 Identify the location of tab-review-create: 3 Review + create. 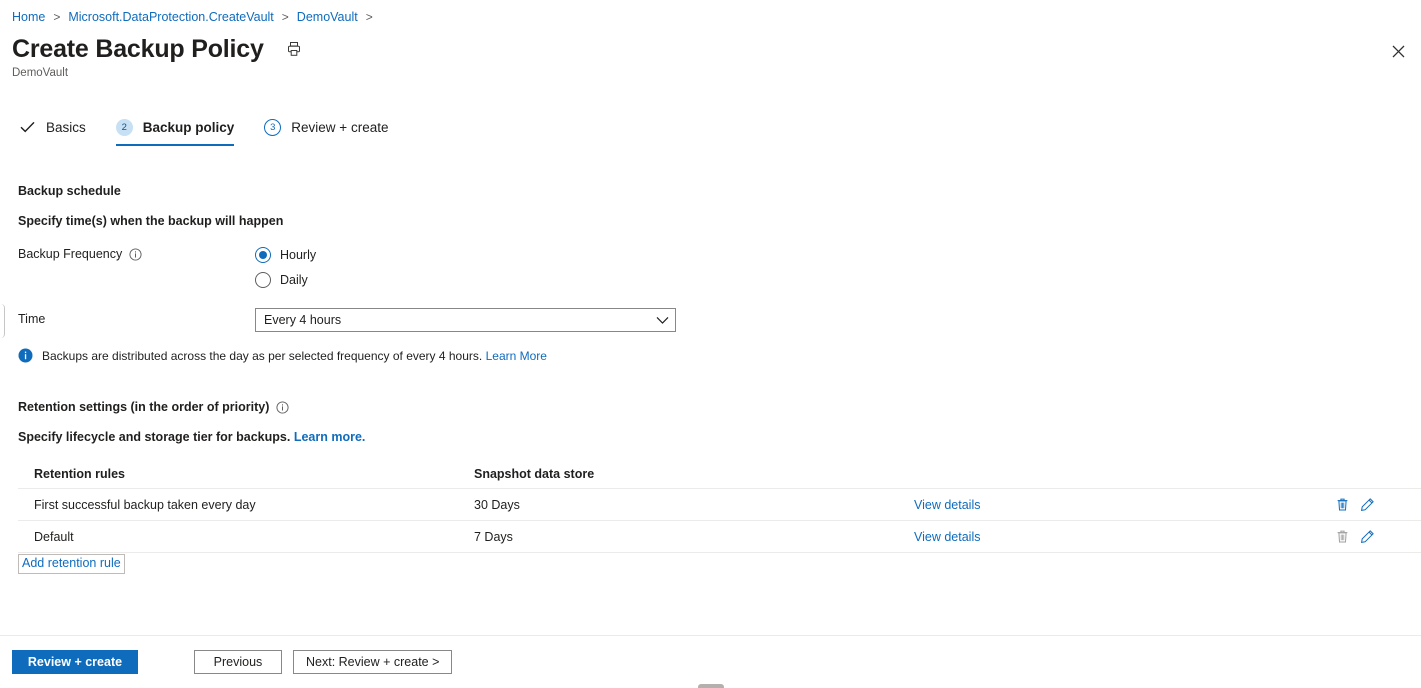
(330, 127).